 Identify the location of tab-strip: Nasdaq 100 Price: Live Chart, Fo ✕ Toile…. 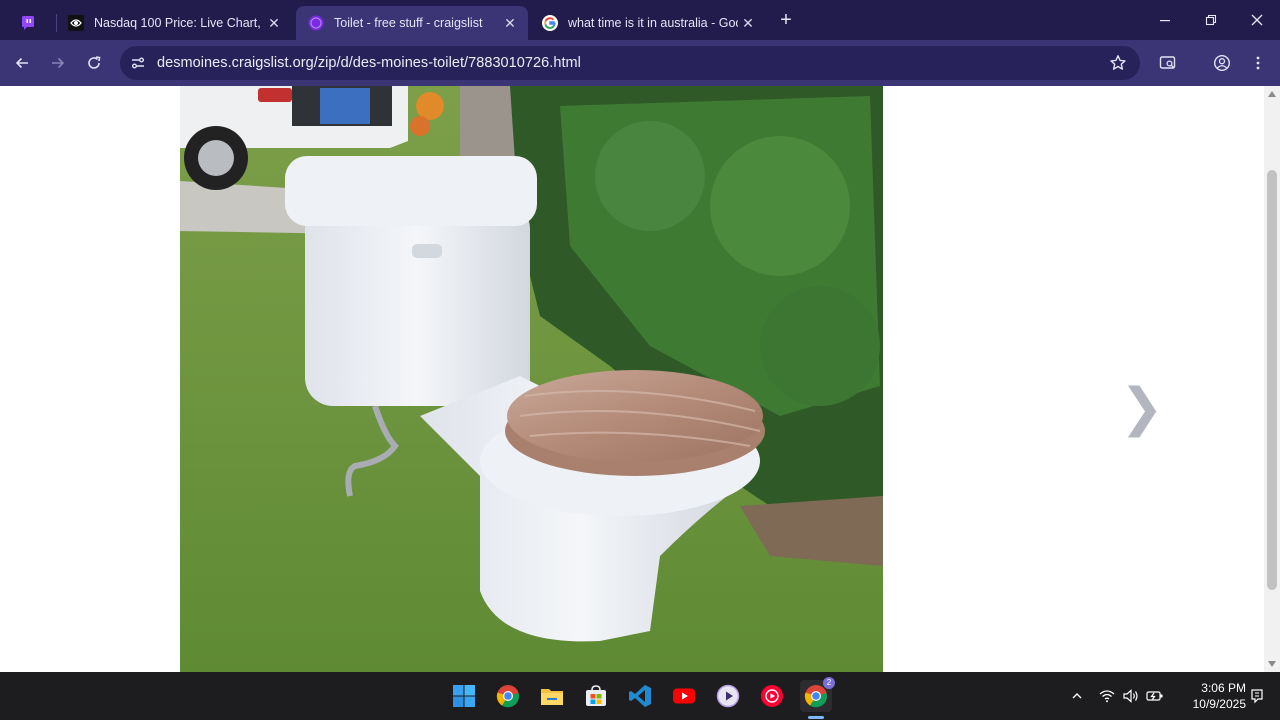
(640, 20).